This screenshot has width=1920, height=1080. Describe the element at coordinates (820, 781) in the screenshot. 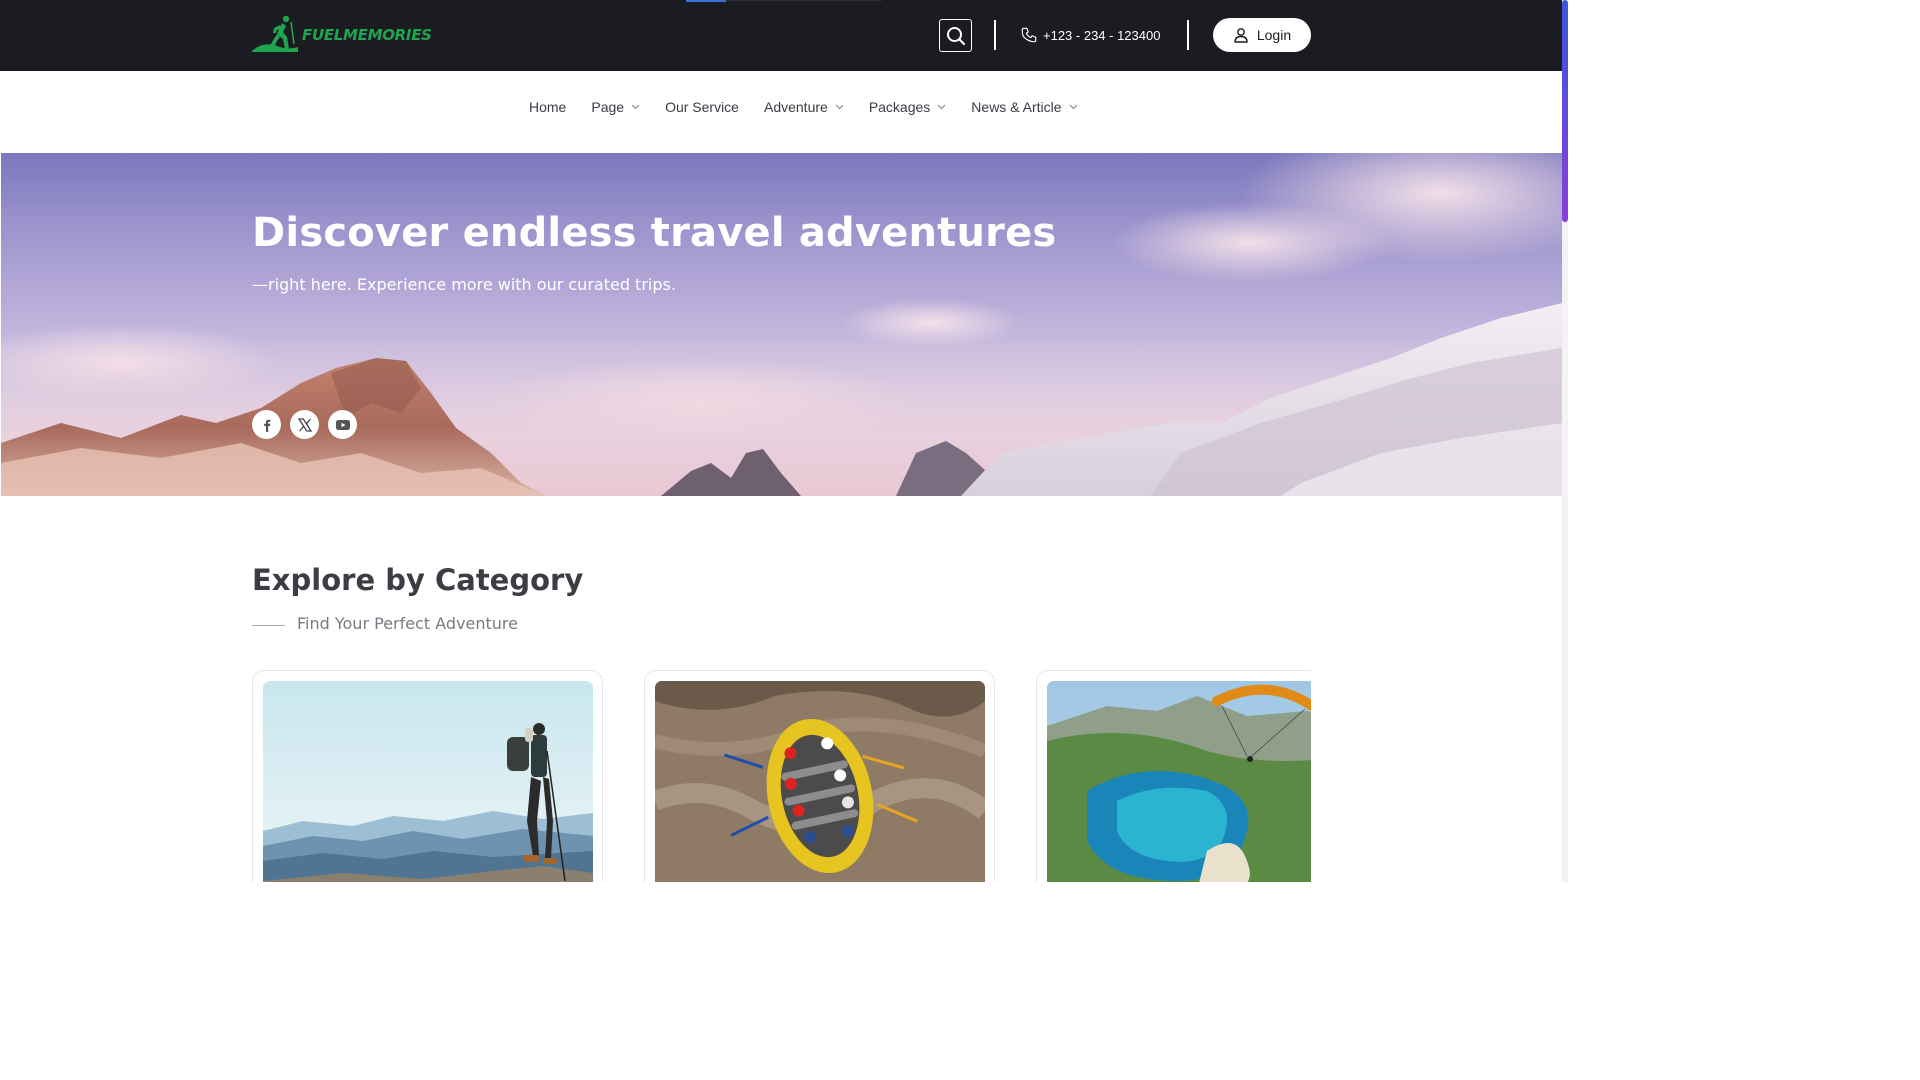

I see `category-image-rafting` at that location.